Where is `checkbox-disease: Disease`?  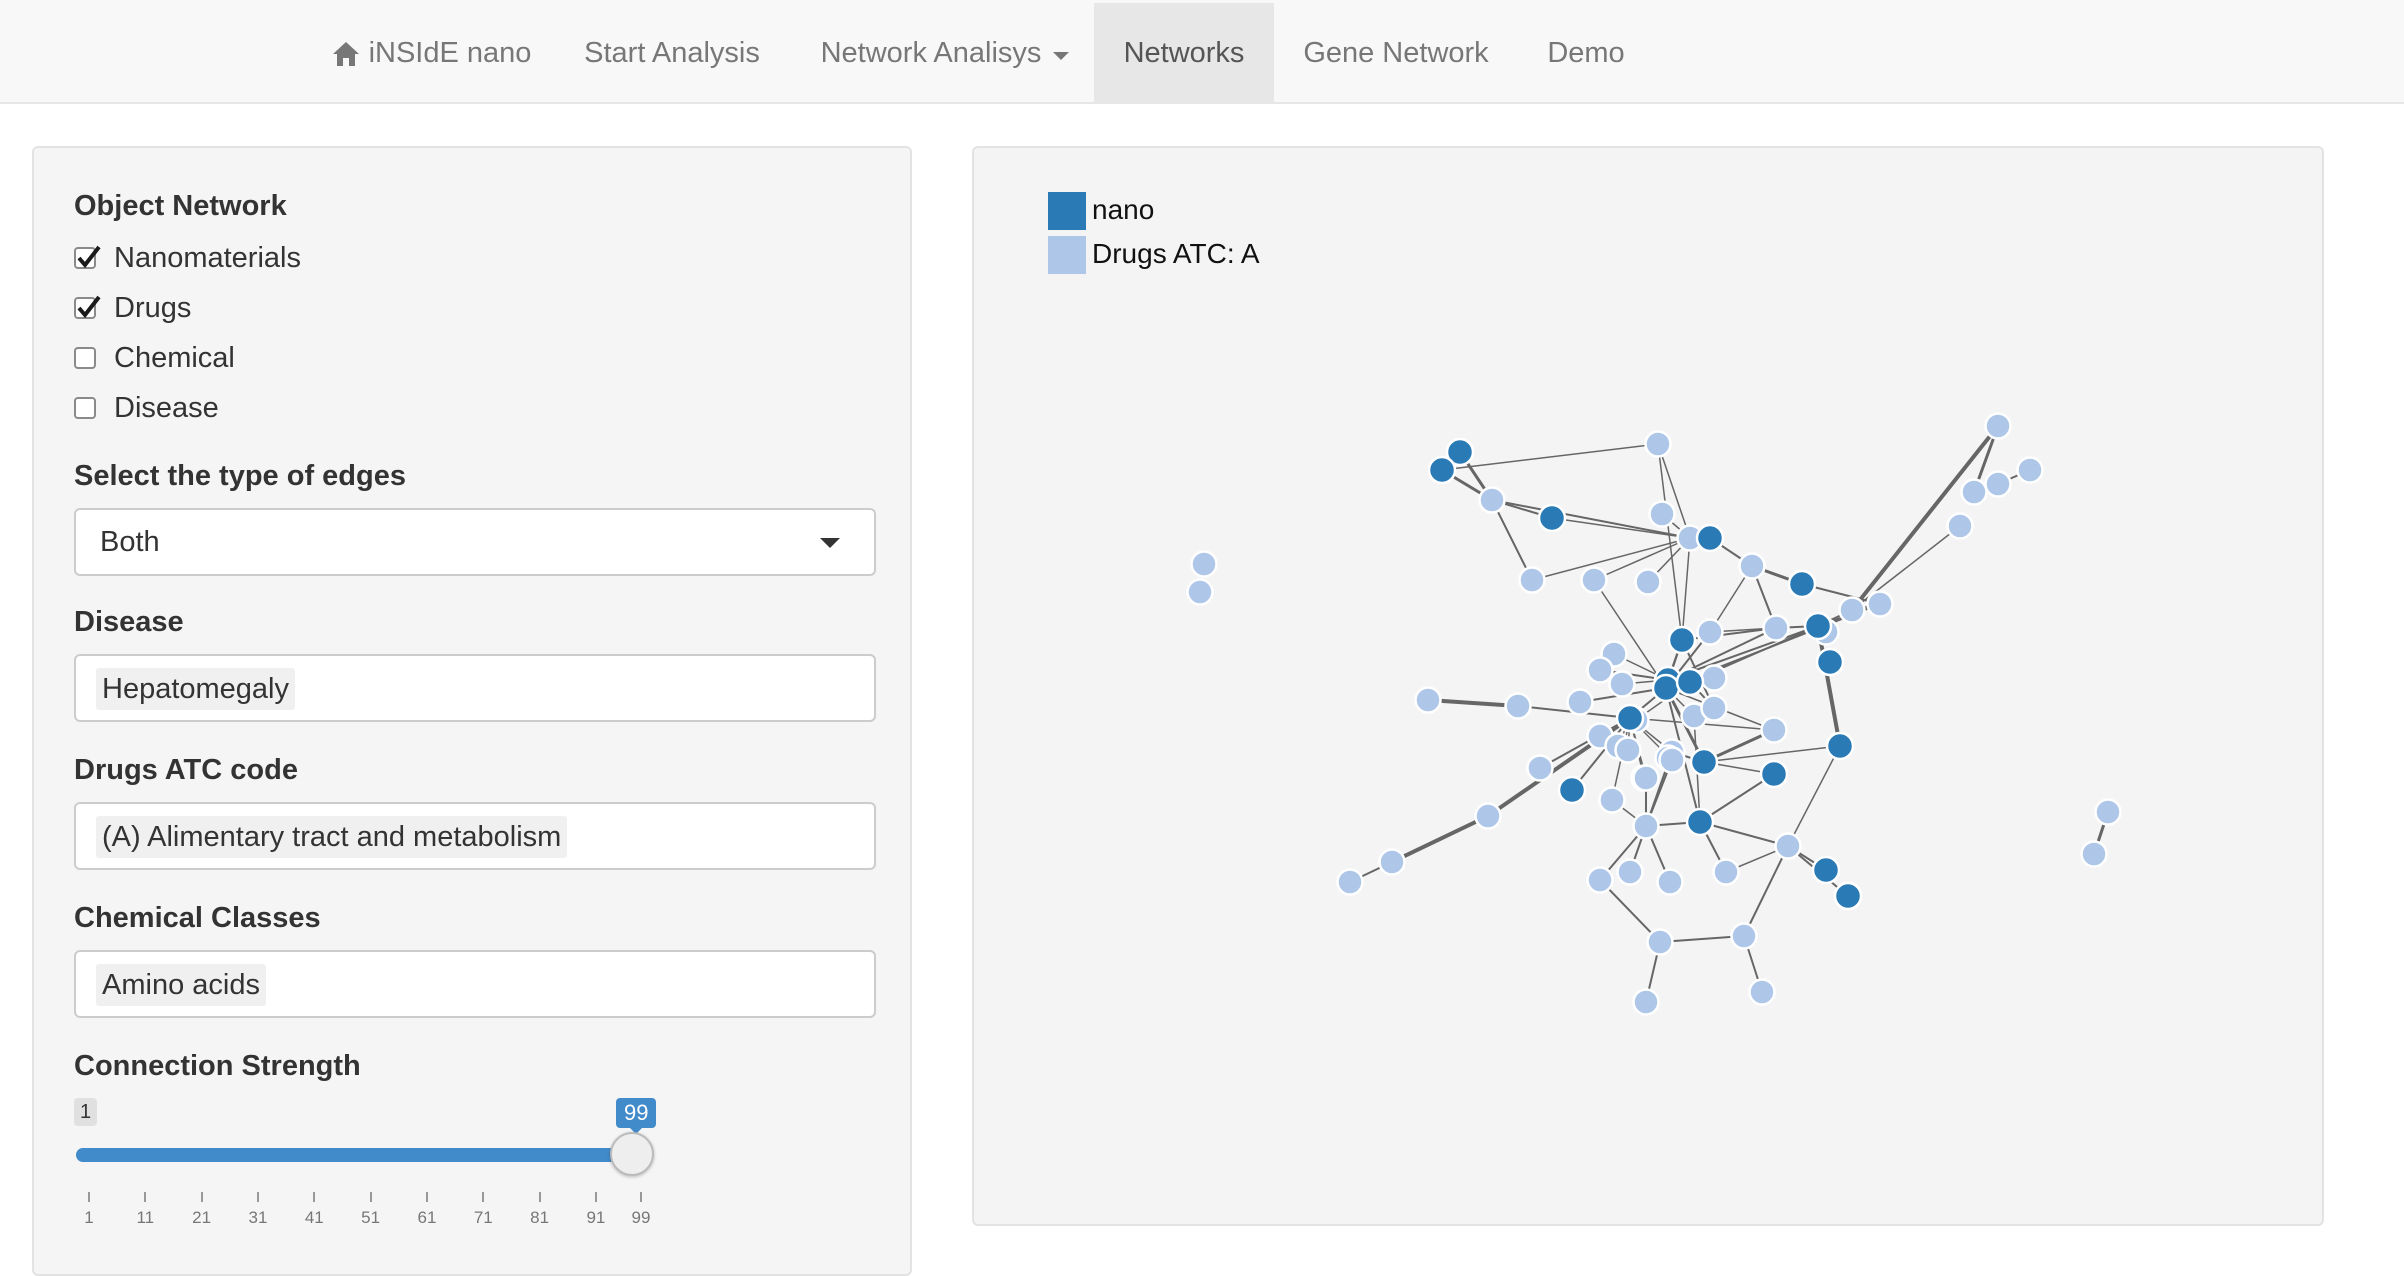 checkbox-disease: Disease is located at coordinates (146, 408).